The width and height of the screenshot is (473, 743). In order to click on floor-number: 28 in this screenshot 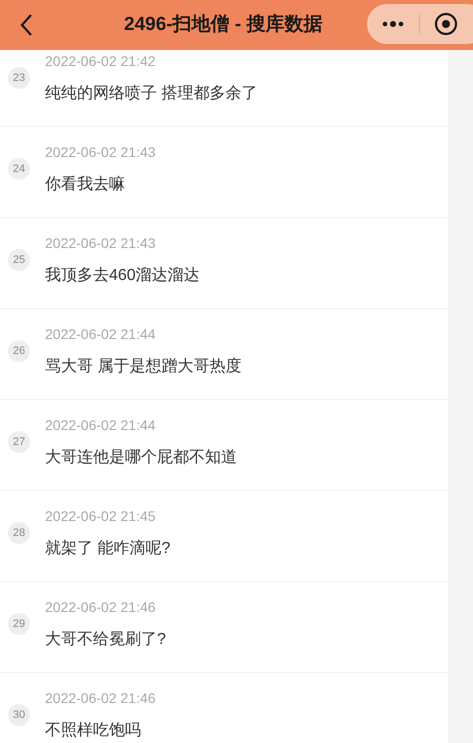, I will do `click(19, 533)`.